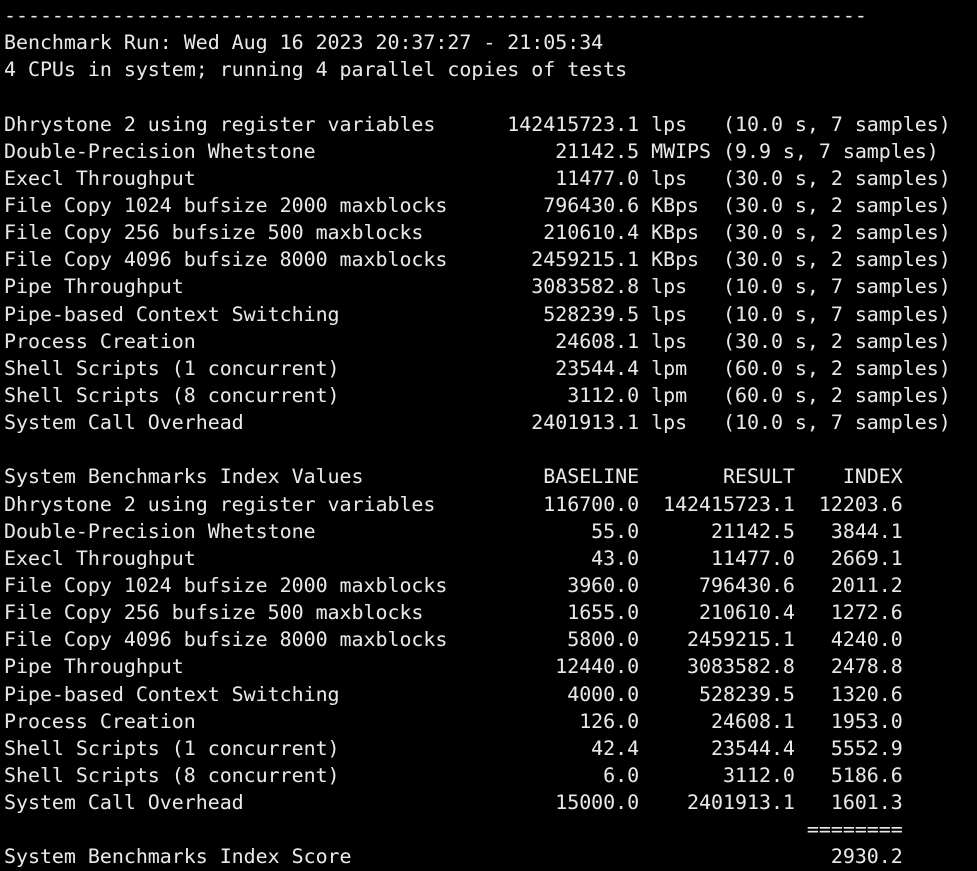 This screenshot has width=977, height=871. Describe the element at coordinates (453, 666) in the screenshot. I see `terminal-line: Pipe Throughput 12440.0 3083582.8 2478.8` at that location.